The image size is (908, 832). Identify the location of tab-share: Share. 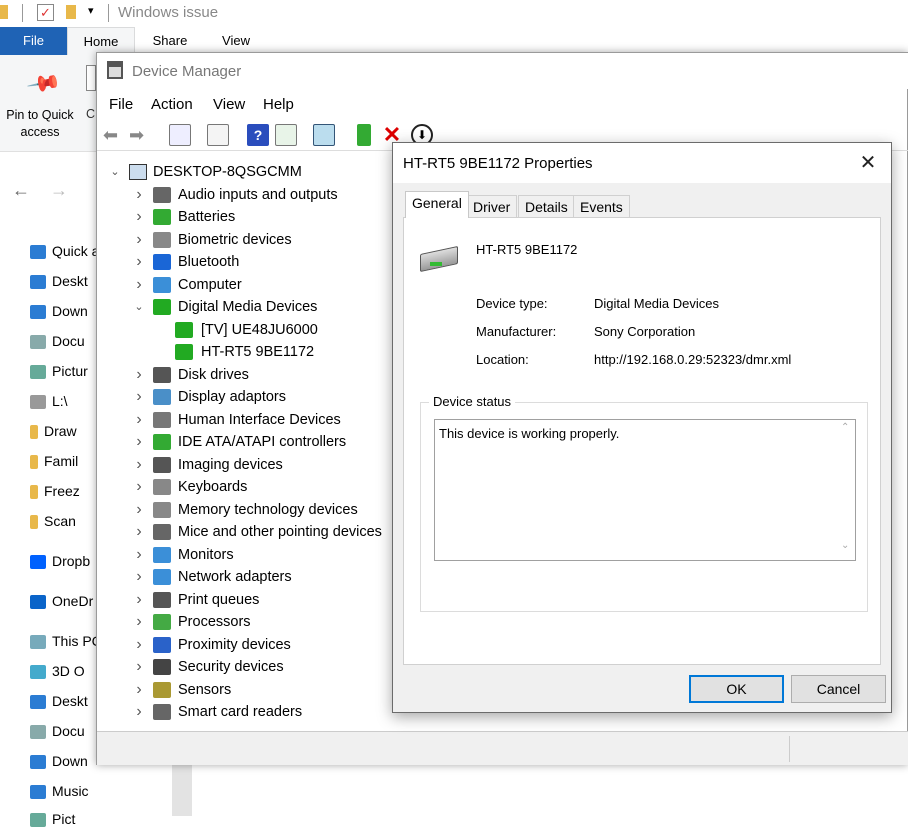
(170, 41).